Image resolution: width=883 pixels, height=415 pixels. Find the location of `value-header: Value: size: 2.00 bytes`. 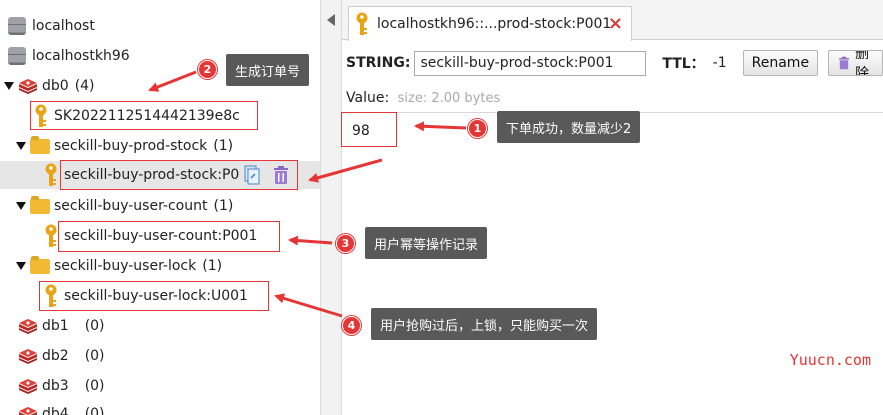

value-header: Value: size: 2.00 bytes is located at coordinates (423, 98).